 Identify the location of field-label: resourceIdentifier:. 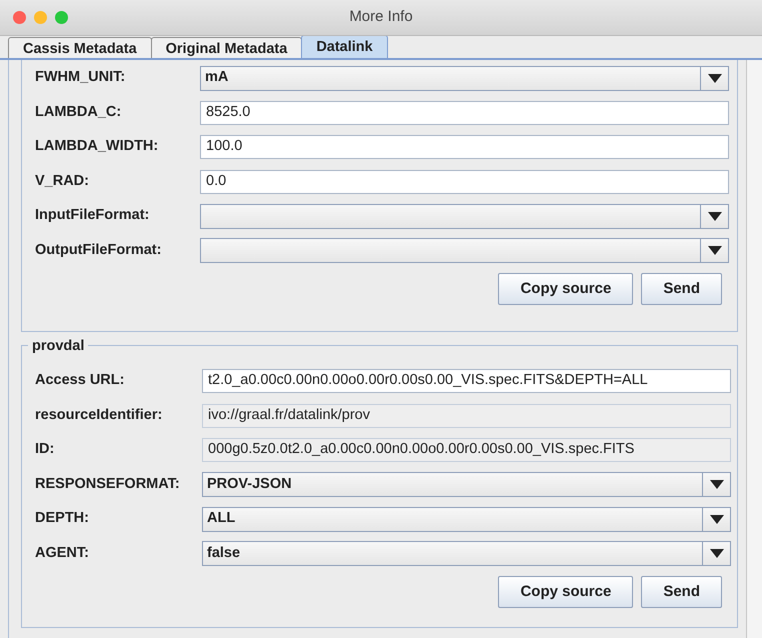
(99, 415).